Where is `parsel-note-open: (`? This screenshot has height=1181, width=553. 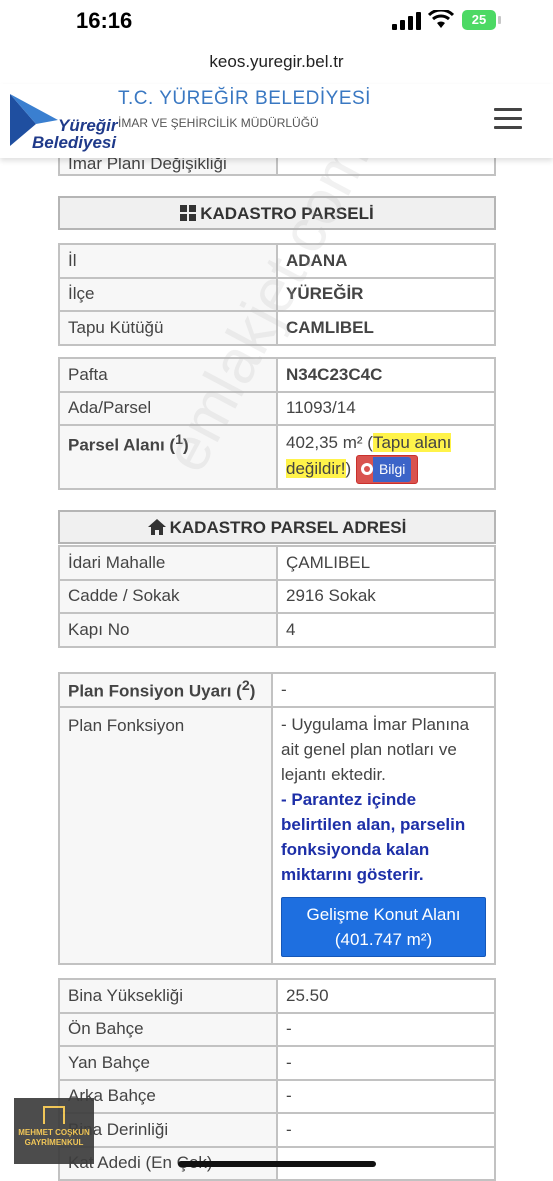
parsel-note-open: ( is located at coordinates (367, 442).